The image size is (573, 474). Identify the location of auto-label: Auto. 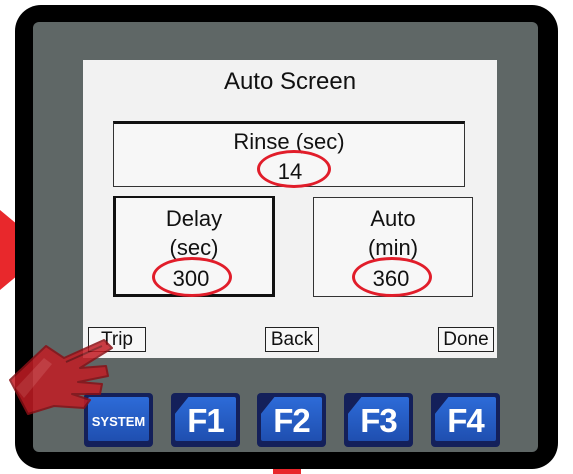
(393, 218).